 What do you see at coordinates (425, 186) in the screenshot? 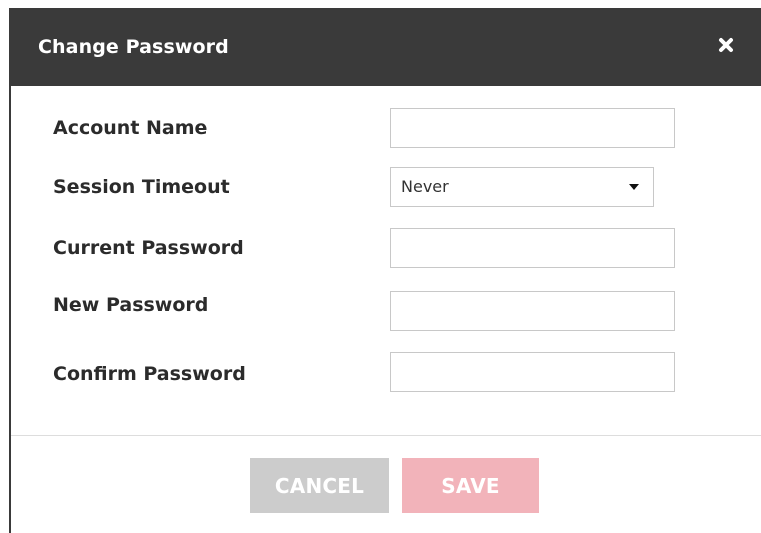
I see `session-timeout-value: Never` at bounding box center [425, 186].